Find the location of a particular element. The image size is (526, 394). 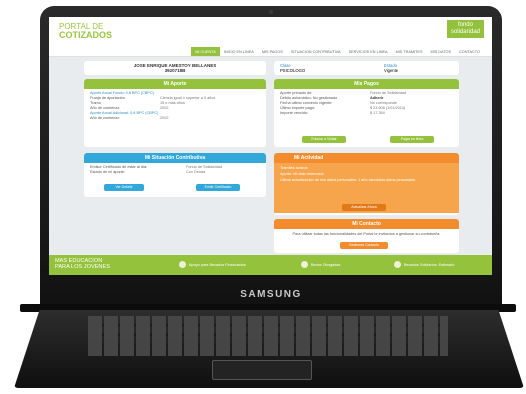

user-card: JOSE ENRIQUE AMESTOY BELLANES 3920718B is located at coordinates (175, 68).